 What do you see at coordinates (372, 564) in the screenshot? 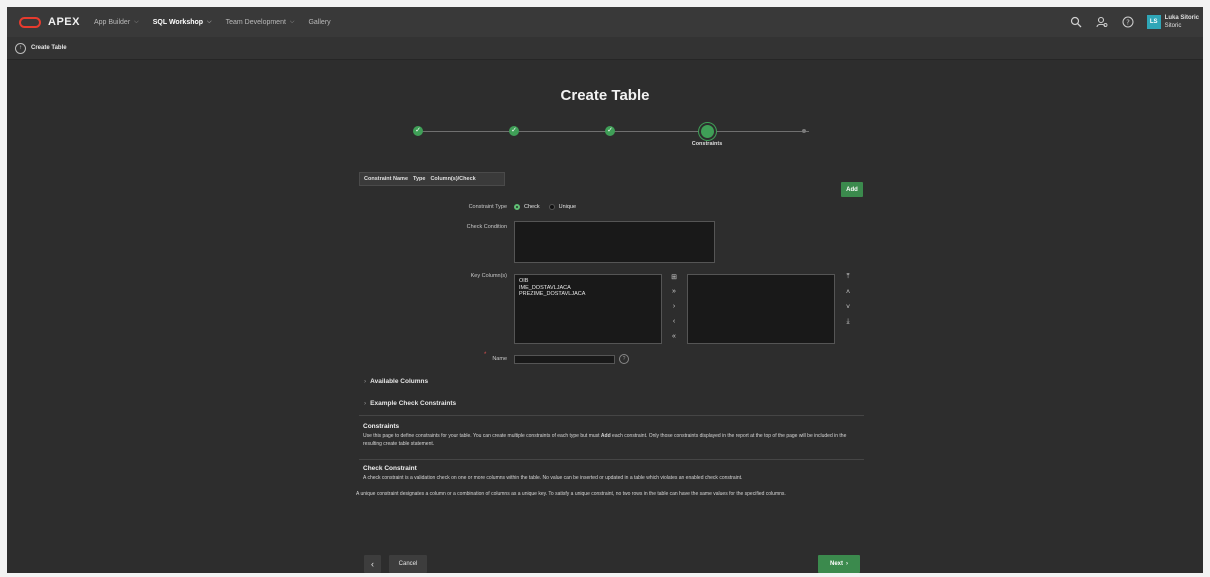
I see `previous-button: ‹` at bounding box center [372, 564].